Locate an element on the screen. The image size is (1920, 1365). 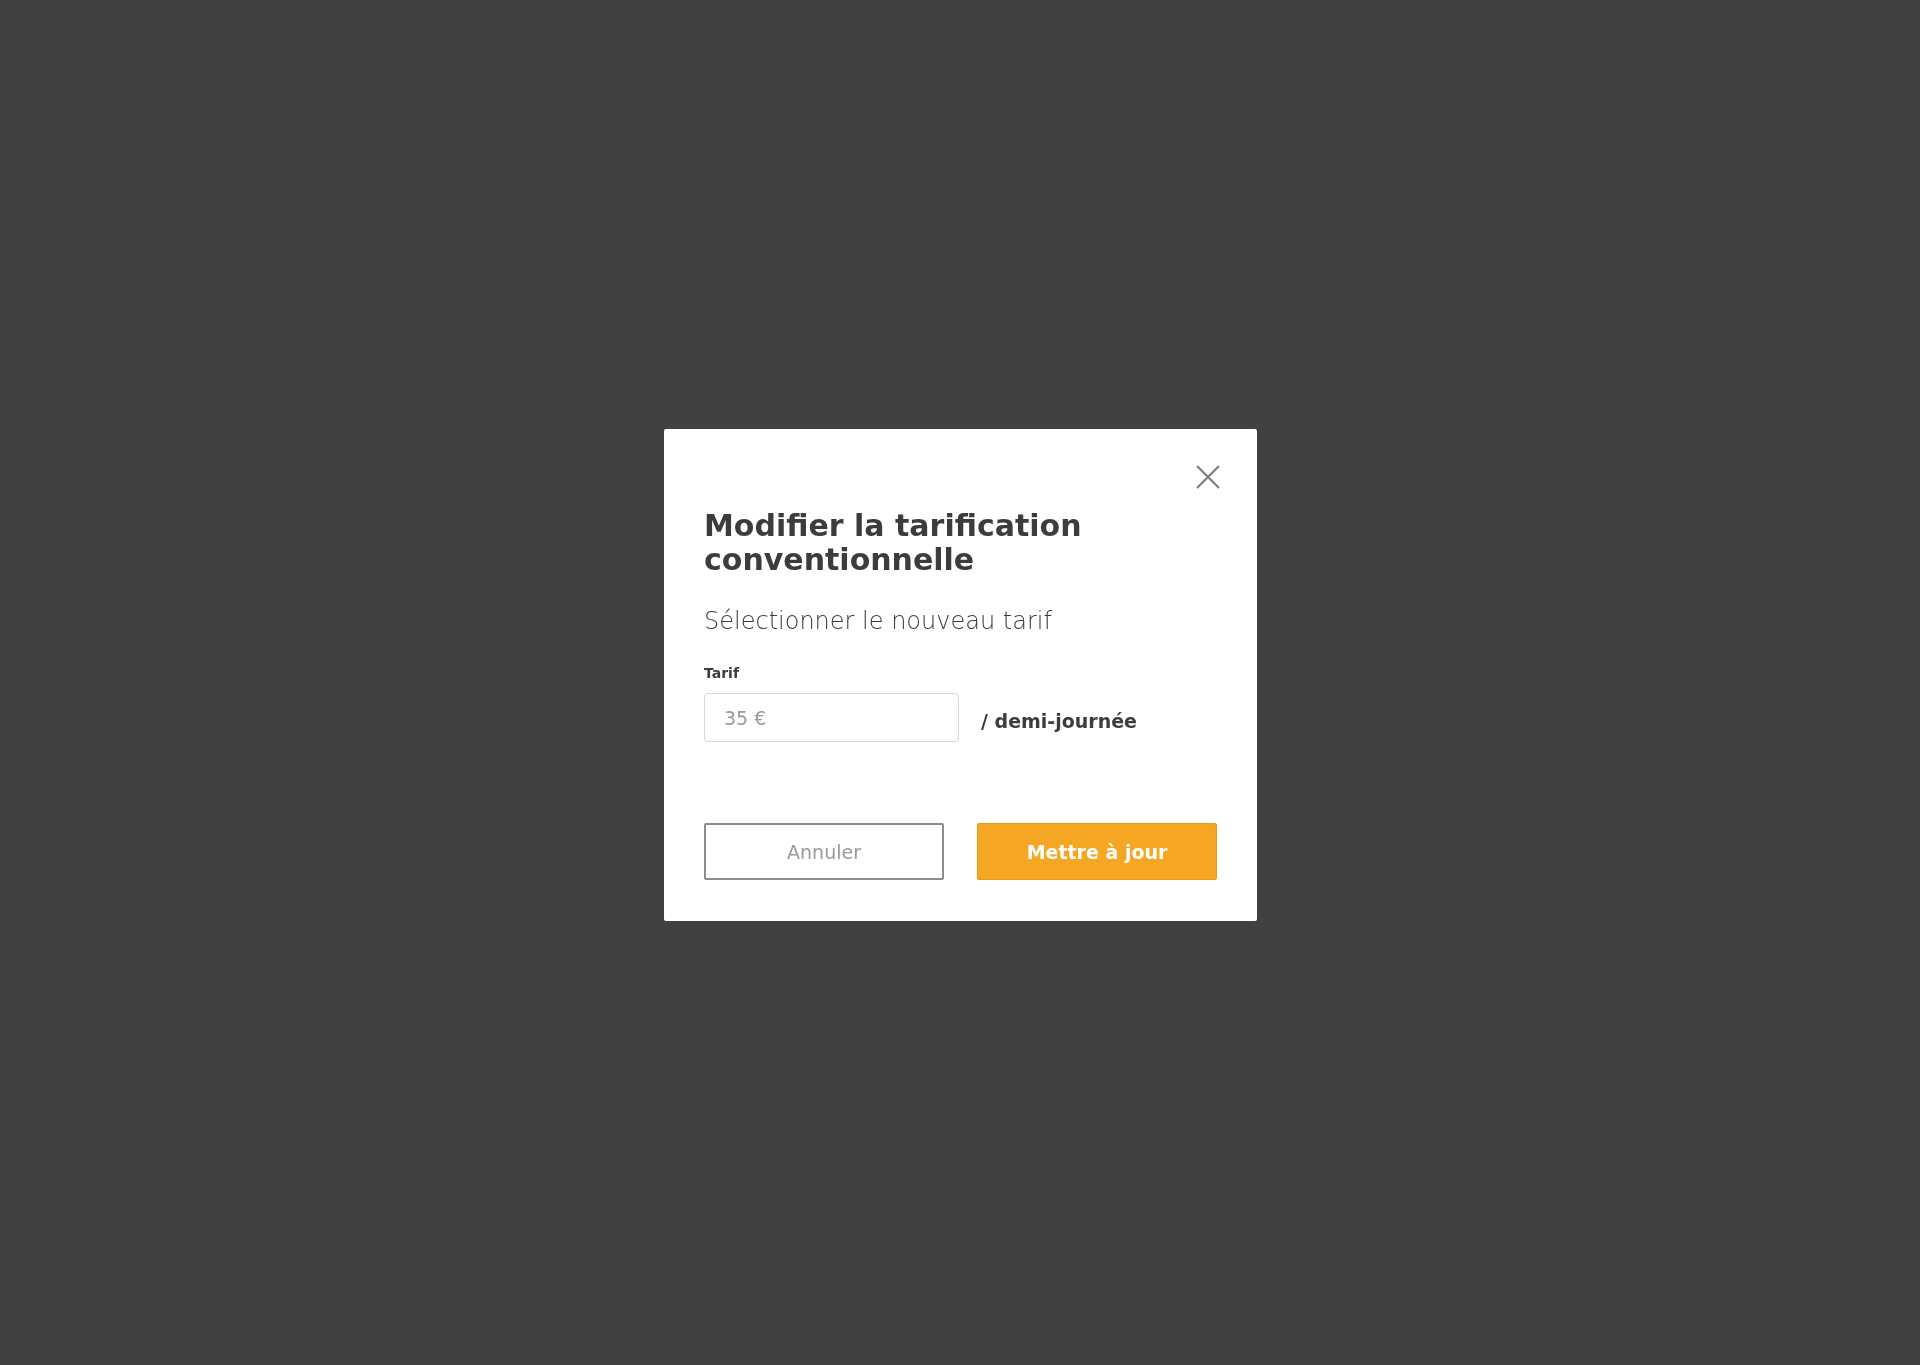
close-button is located at coordinates (1208, 477).